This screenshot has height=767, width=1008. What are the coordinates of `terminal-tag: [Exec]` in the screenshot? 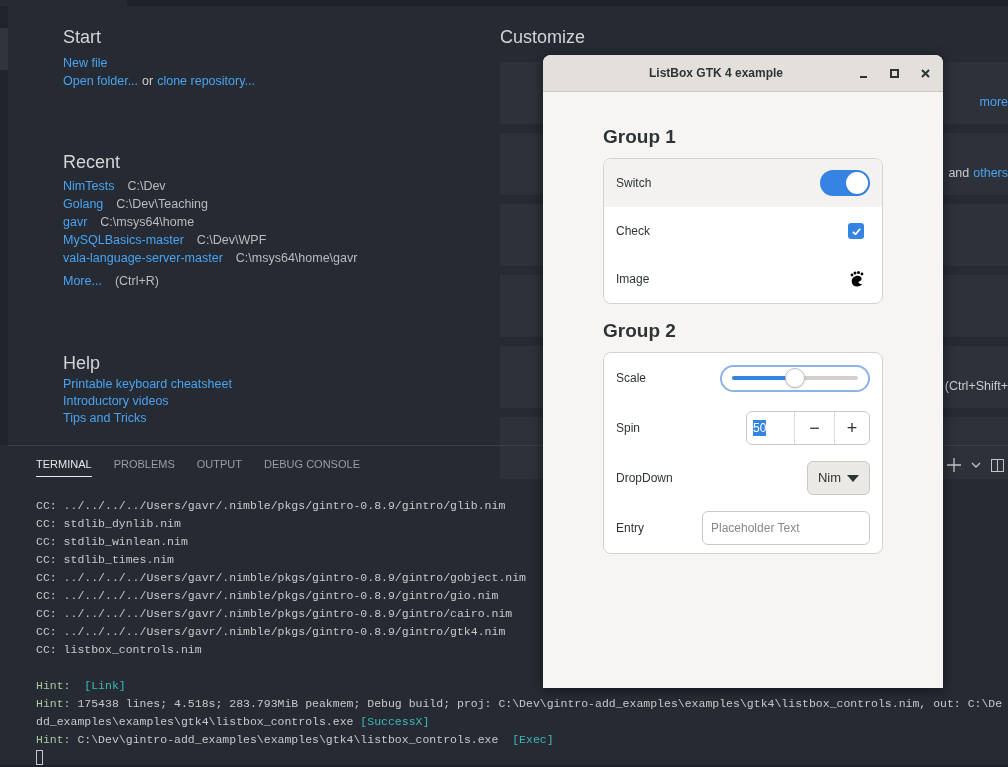 It's located at (533, 740).